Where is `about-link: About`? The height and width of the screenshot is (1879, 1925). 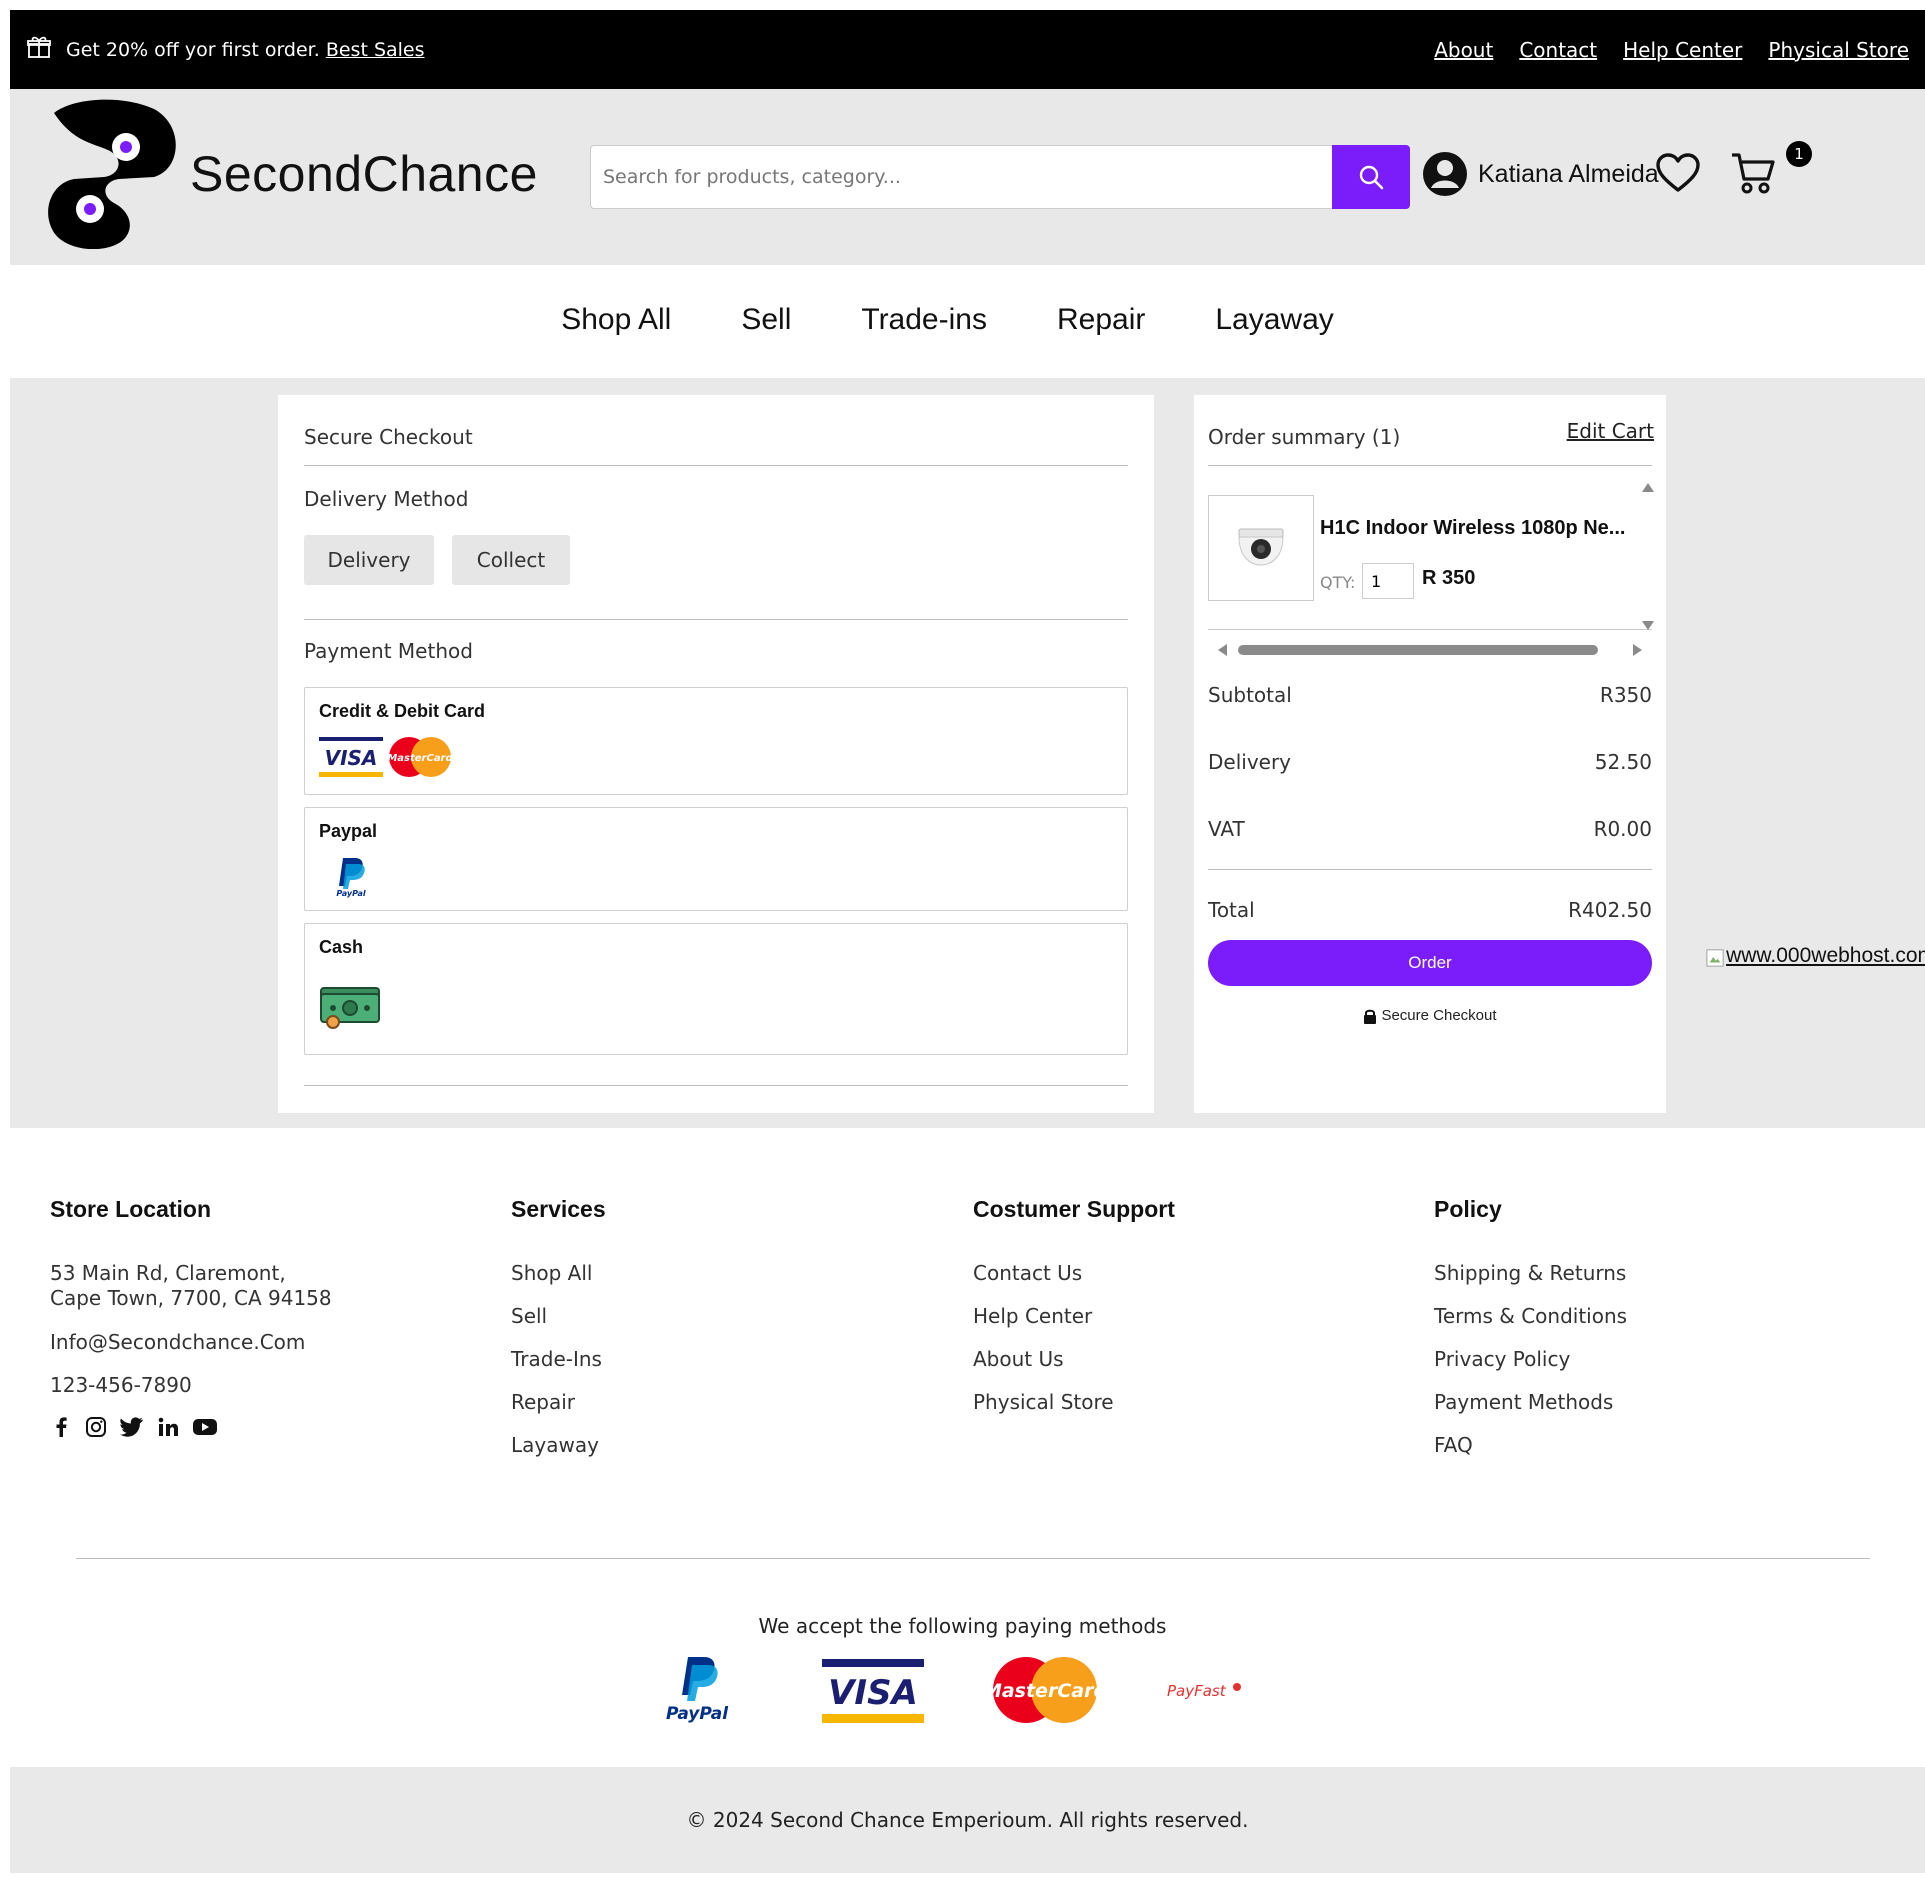 about-link: About is located at coordinates (1463, 50).